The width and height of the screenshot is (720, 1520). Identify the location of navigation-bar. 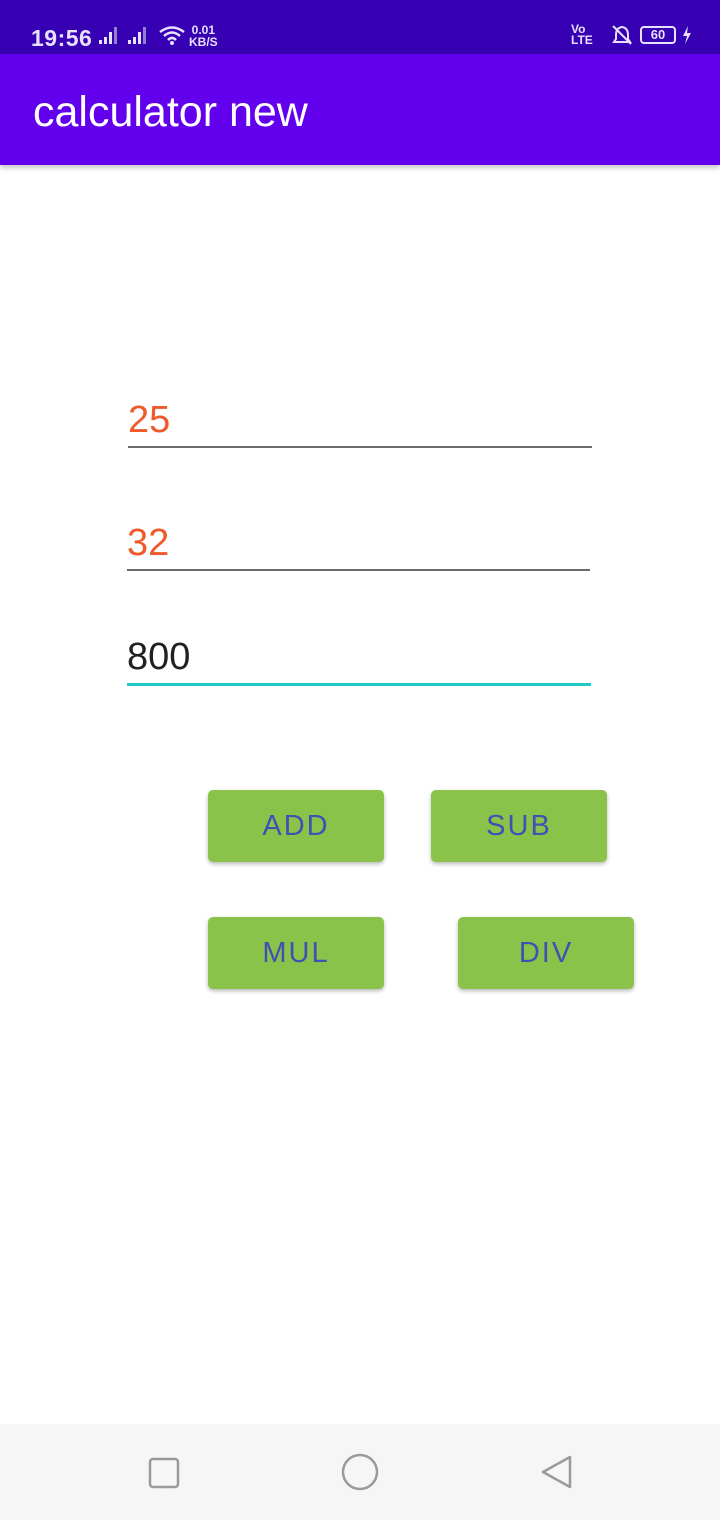
(360, 1472).